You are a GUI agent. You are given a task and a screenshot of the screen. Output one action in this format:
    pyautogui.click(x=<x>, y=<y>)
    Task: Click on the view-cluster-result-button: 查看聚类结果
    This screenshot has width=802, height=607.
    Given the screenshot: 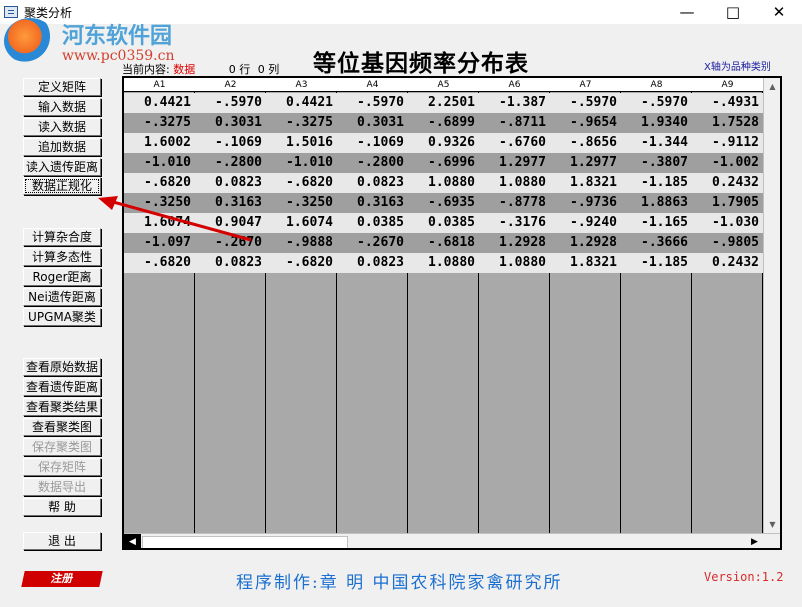 What is the action you would take?
    pyautogui.click(x=62, y=407)
    